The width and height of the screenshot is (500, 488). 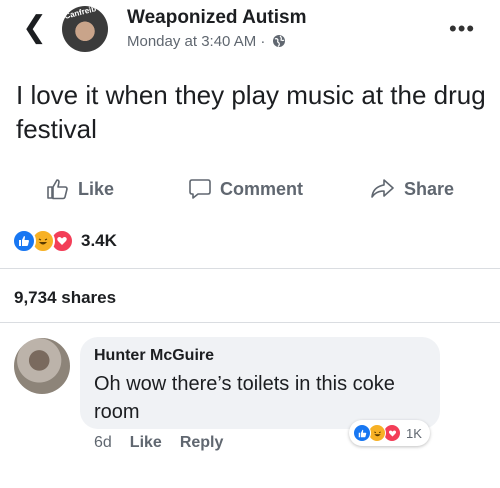 What do you see at coordinates (216, 18) in the screenshot?
I see `page-name: Weaponized Autism` at bounding box center [216, 18].